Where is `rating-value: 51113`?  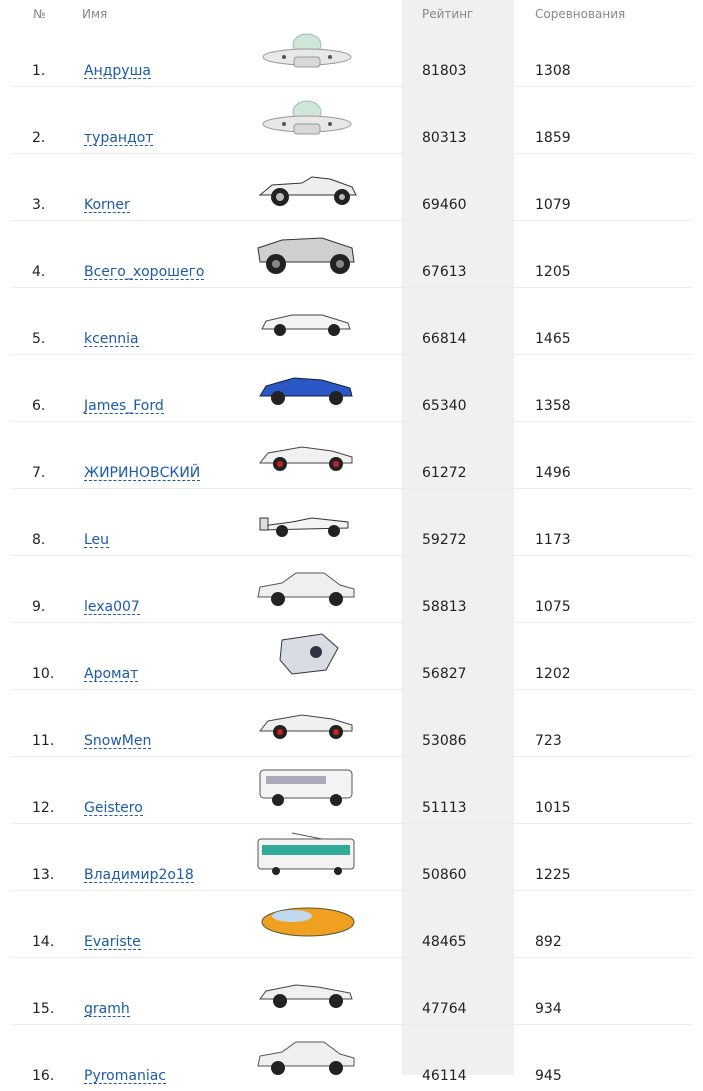 rating-value: 51113 is located at coordinates (444, 808).